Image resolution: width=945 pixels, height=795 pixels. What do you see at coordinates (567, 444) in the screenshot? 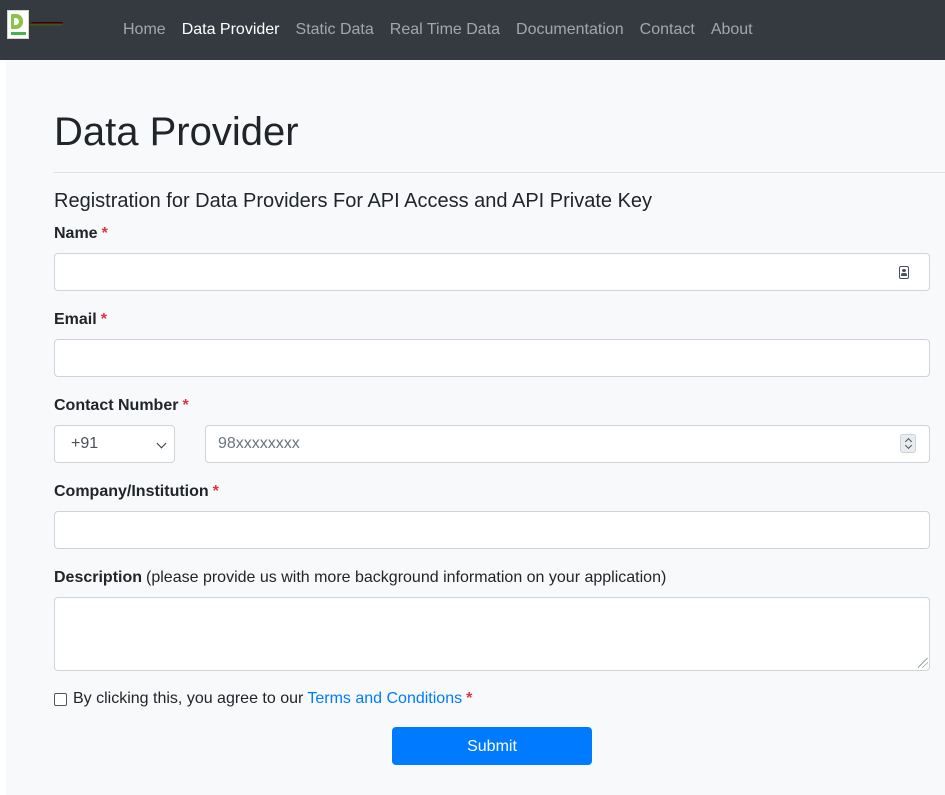
I see `phone-input` at bounding box center [567, 444].